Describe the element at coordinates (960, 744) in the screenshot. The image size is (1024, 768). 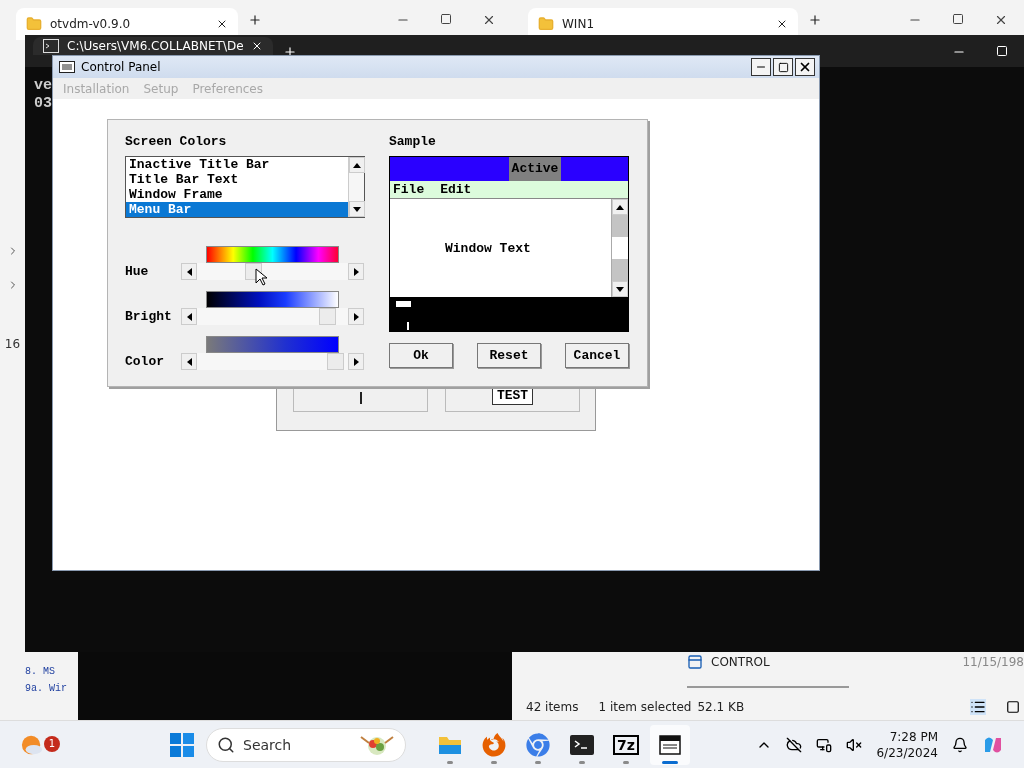
I see `bell-icon` at that location.